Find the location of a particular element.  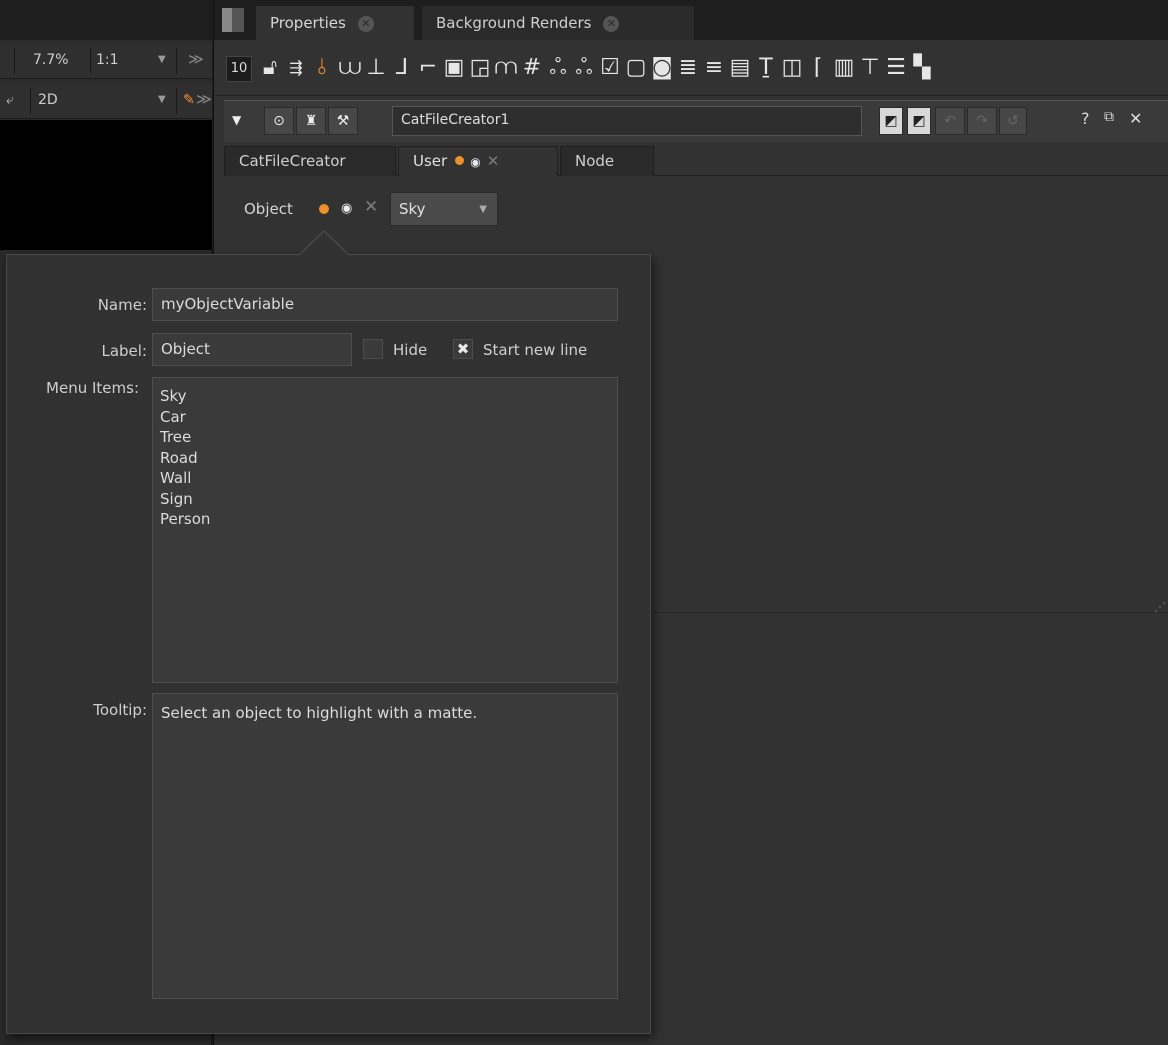

node-header-bar: ▼ ⊙ ♜ ⚒ CatFileCreator1 ◩ ◩ ↶ ↷ ↺ ? ⧉ ✕ is located at coordinates (696, 121).